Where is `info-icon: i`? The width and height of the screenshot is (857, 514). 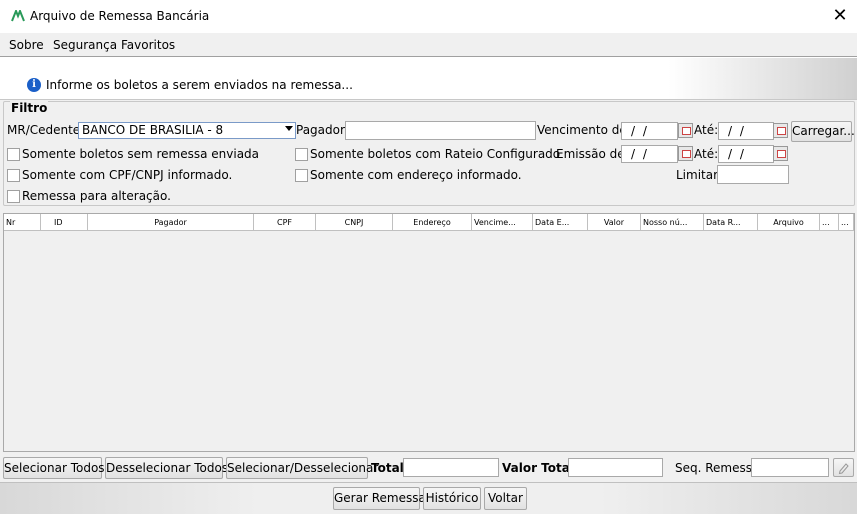
info-icon: i is located at coordinates (34, 85).